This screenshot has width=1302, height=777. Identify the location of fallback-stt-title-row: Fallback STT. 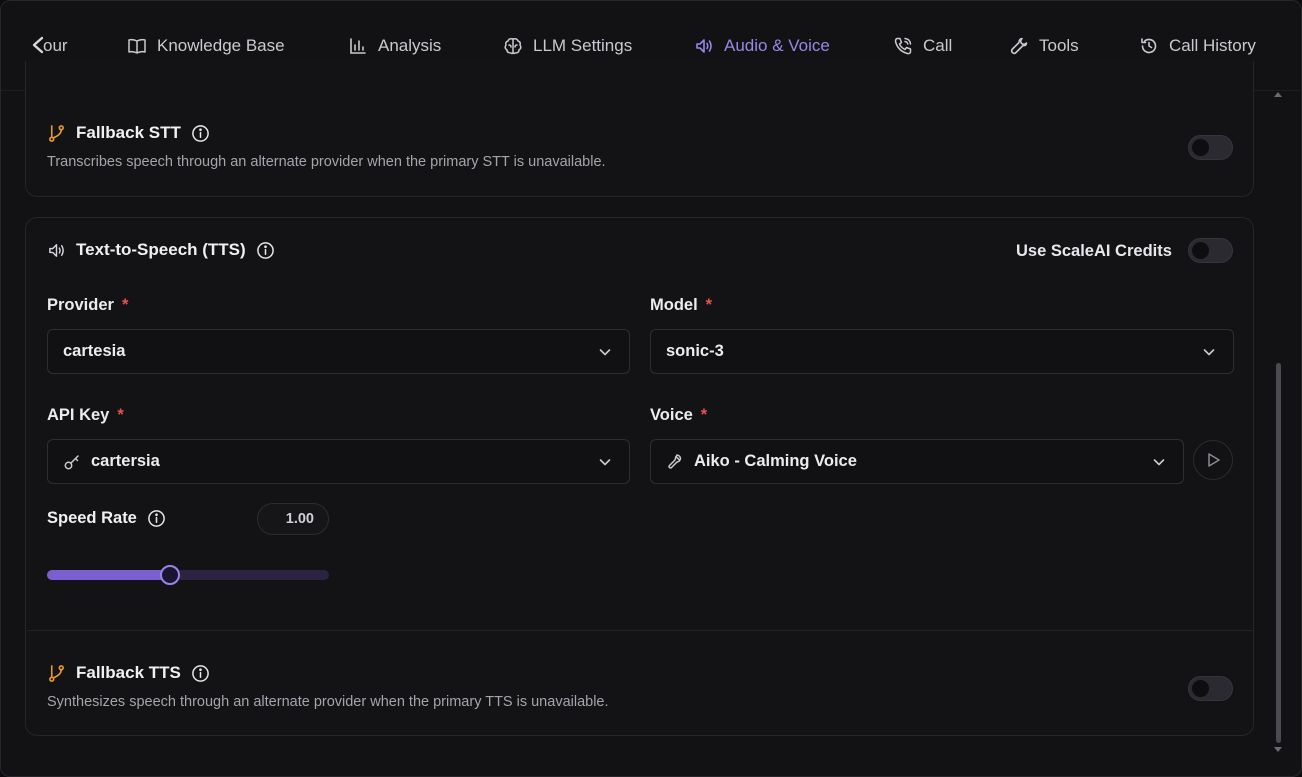
(128, 133).